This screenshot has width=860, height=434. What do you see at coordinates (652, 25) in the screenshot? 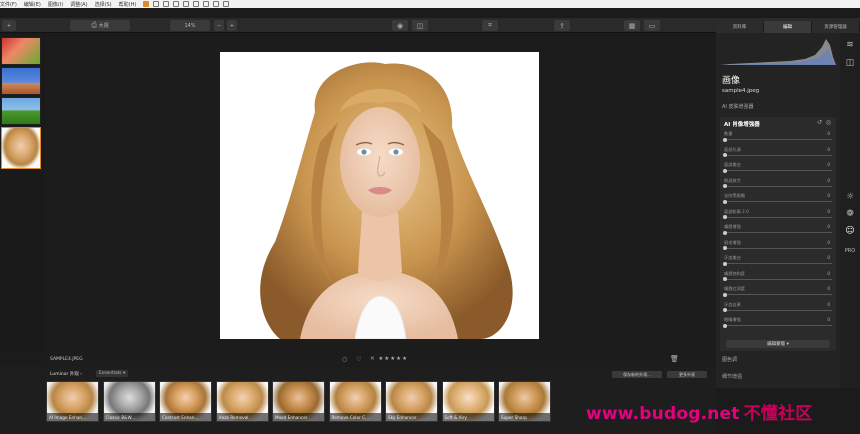
I see `single-view-button: ▭` at bounding box center [652, 25].